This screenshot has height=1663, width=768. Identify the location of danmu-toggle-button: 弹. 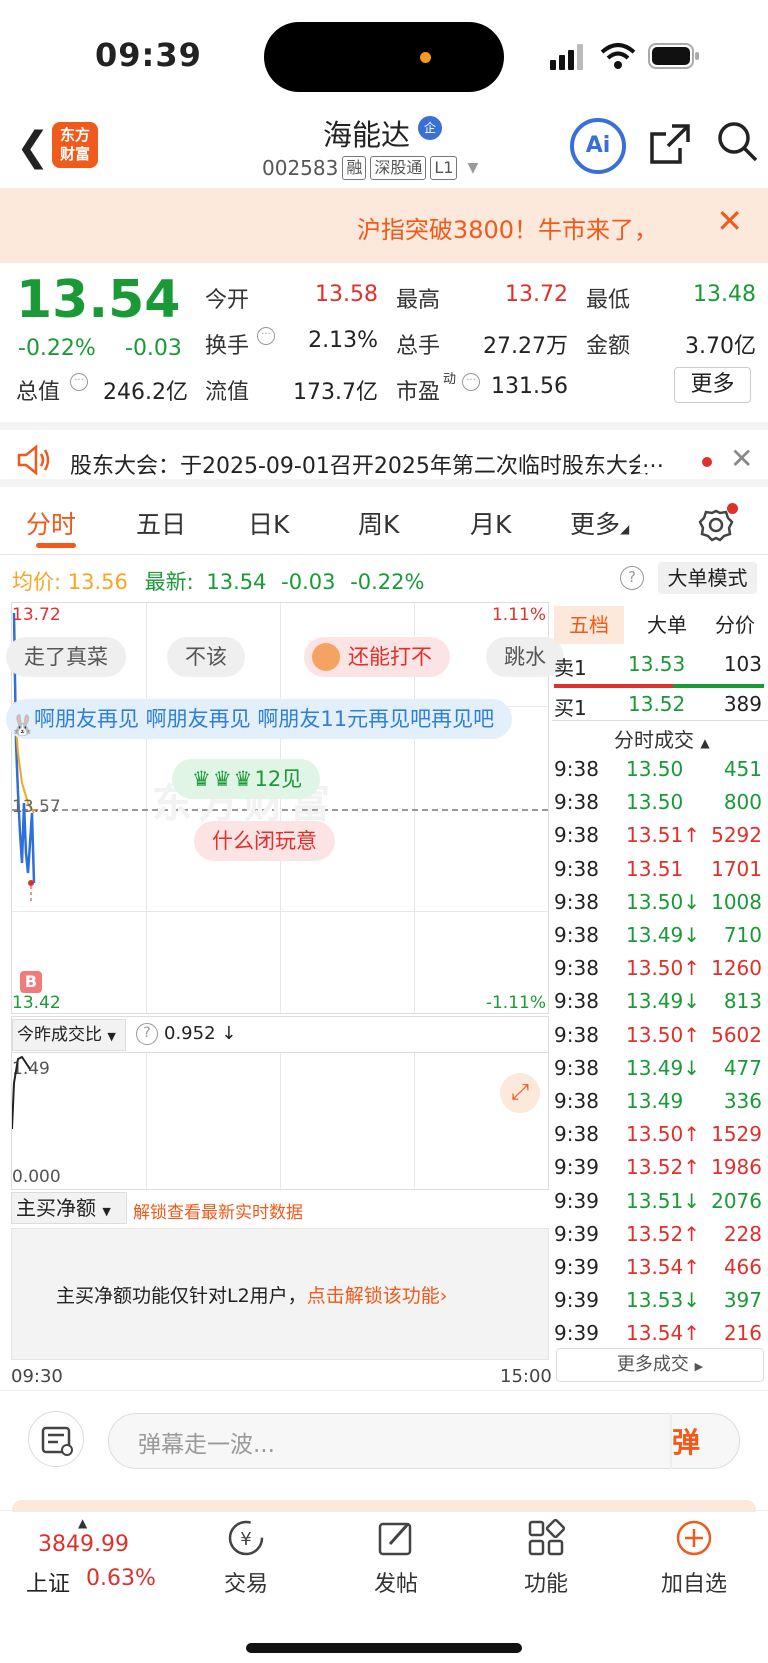
(686, 1441).